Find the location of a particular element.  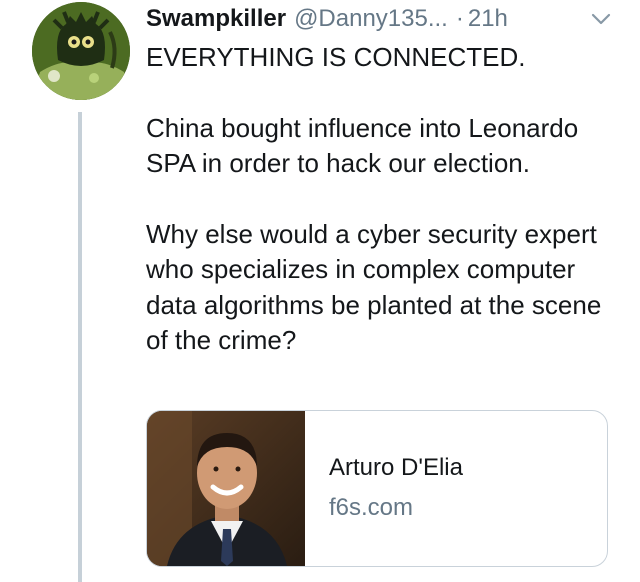

chevron-down-icon is located at coordinates (601, 19).